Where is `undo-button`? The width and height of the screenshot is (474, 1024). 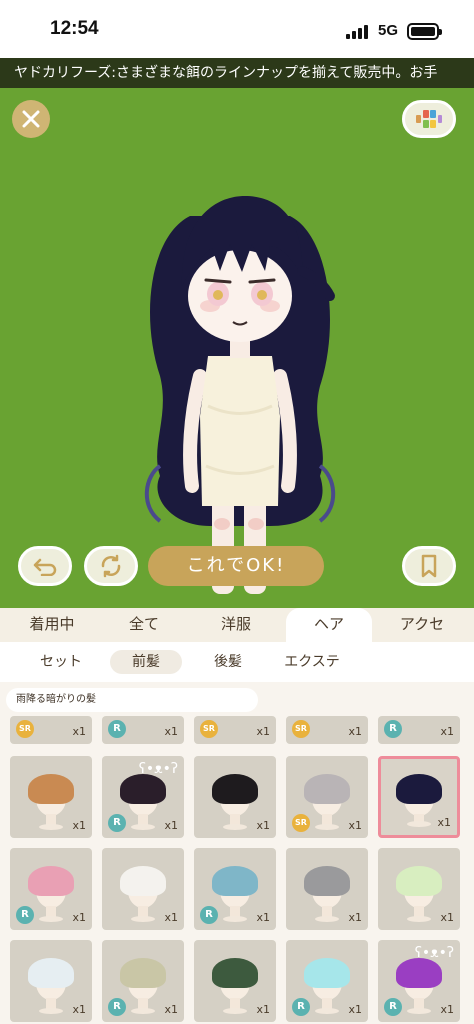 undo-button is located at coordinates (45, 566).